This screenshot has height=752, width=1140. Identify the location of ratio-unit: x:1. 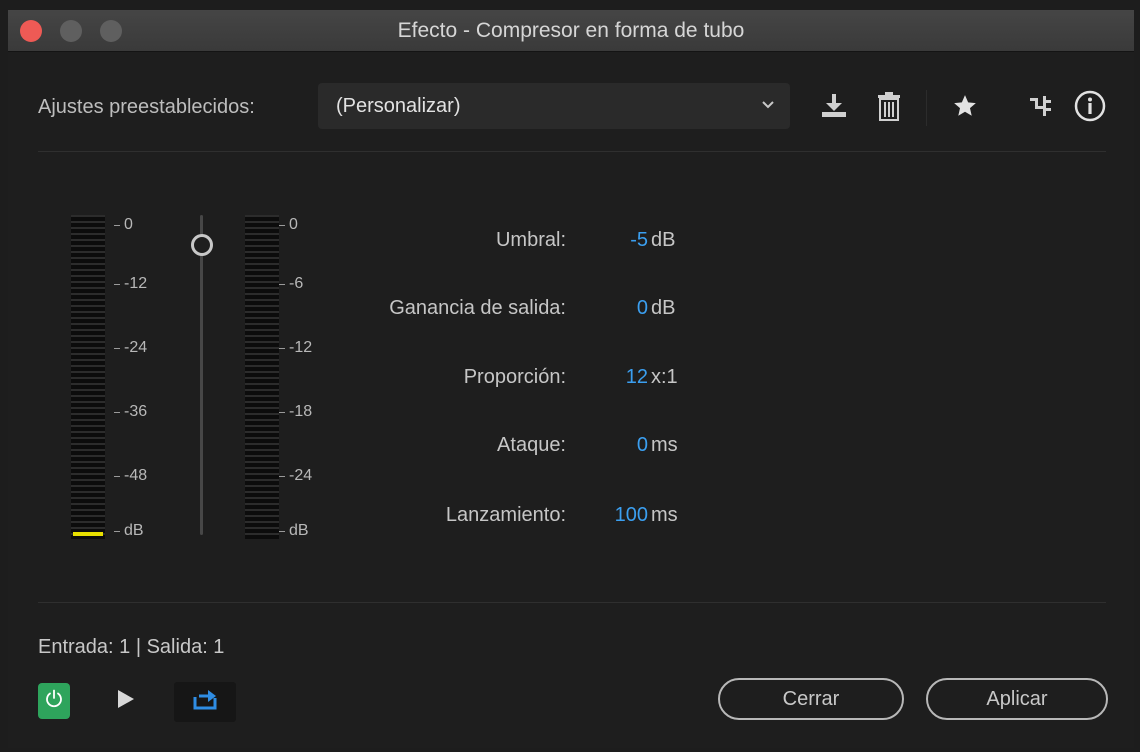
(664, 377).